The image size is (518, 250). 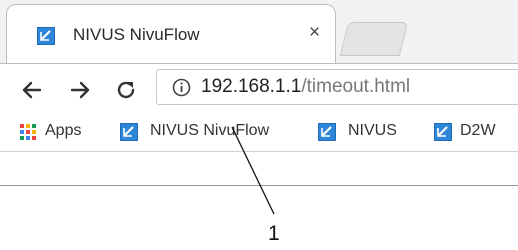 What do you see at coordinates (251, 86) in the screenshot?
I see `url-host: 192.168.1.1` at bounding box center [251, 86].